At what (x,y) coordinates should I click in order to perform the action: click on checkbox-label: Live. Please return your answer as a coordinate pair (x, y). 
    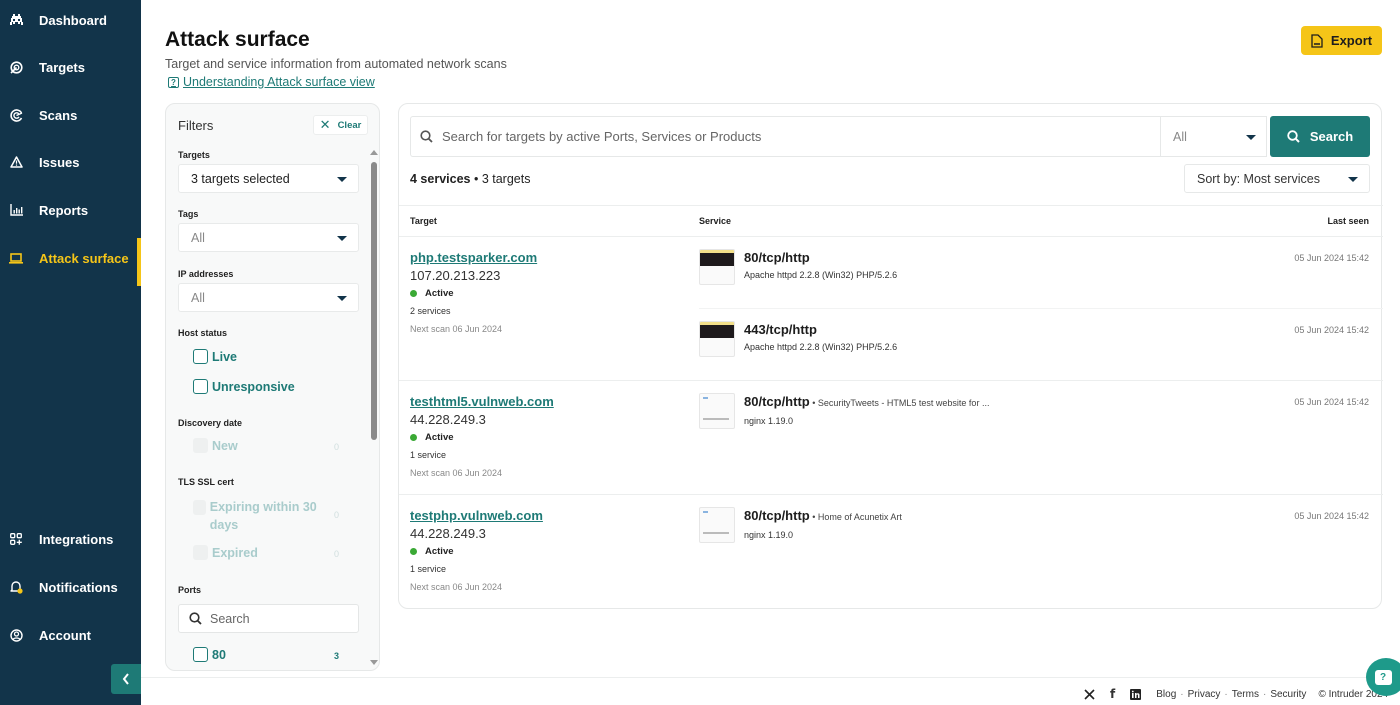
    Looking at the image, I should click on (225, 356).